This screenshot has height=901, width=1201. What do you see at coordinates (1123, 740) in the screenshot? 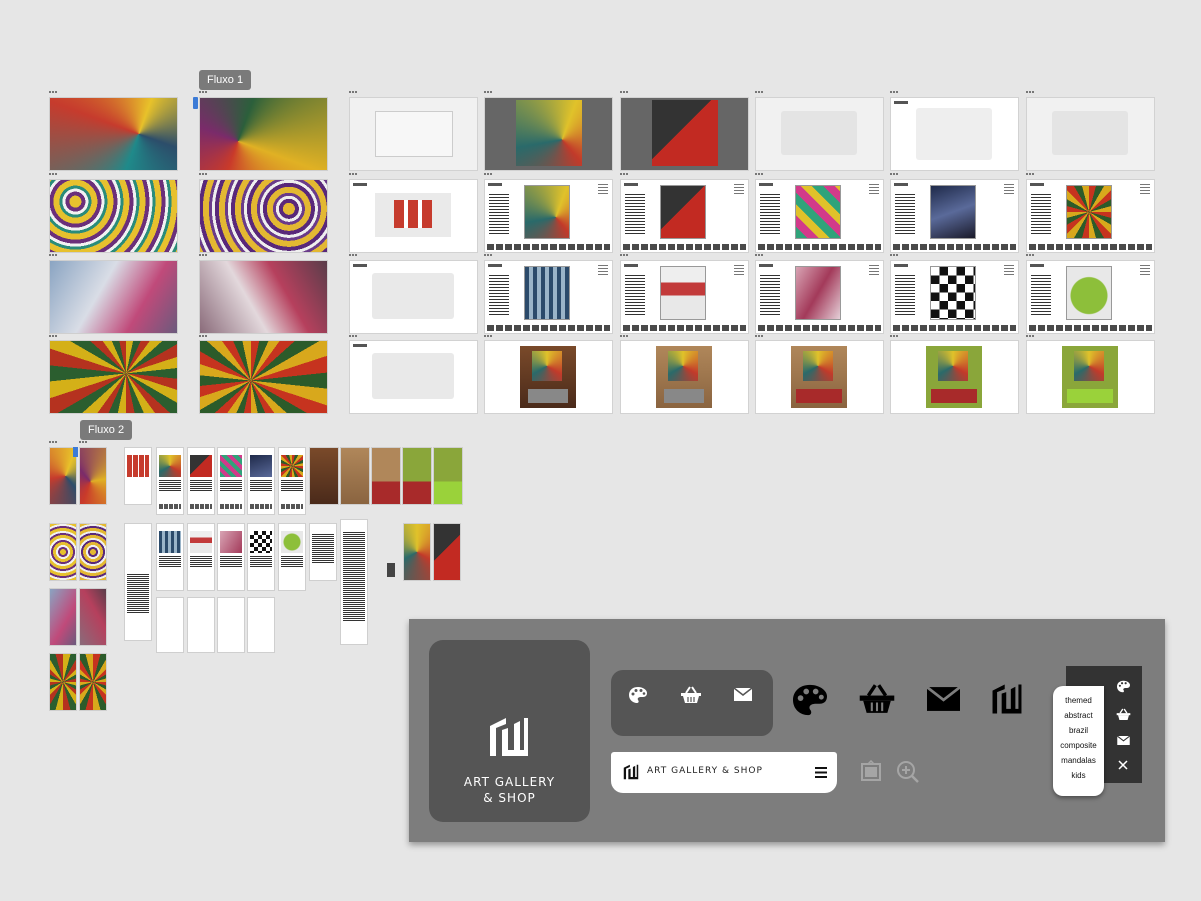
I see `mail-icon-menu` at bounding box center [1123, 740].